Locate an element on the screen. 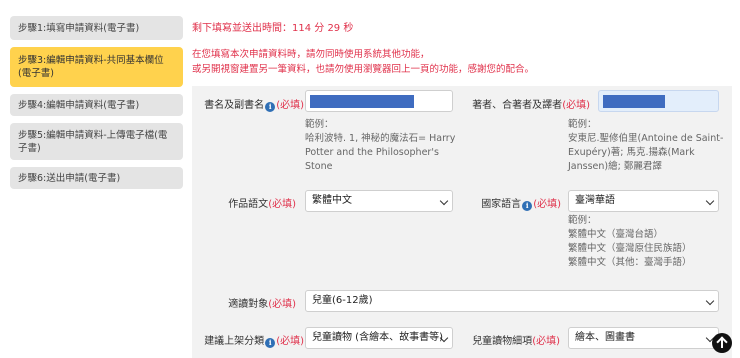 This screenshot has width=740, height=358. step-3-common-fields: 步驟3:編輯申請資料-共同基本欄位(電子書) is located at coordinates (96, 67).